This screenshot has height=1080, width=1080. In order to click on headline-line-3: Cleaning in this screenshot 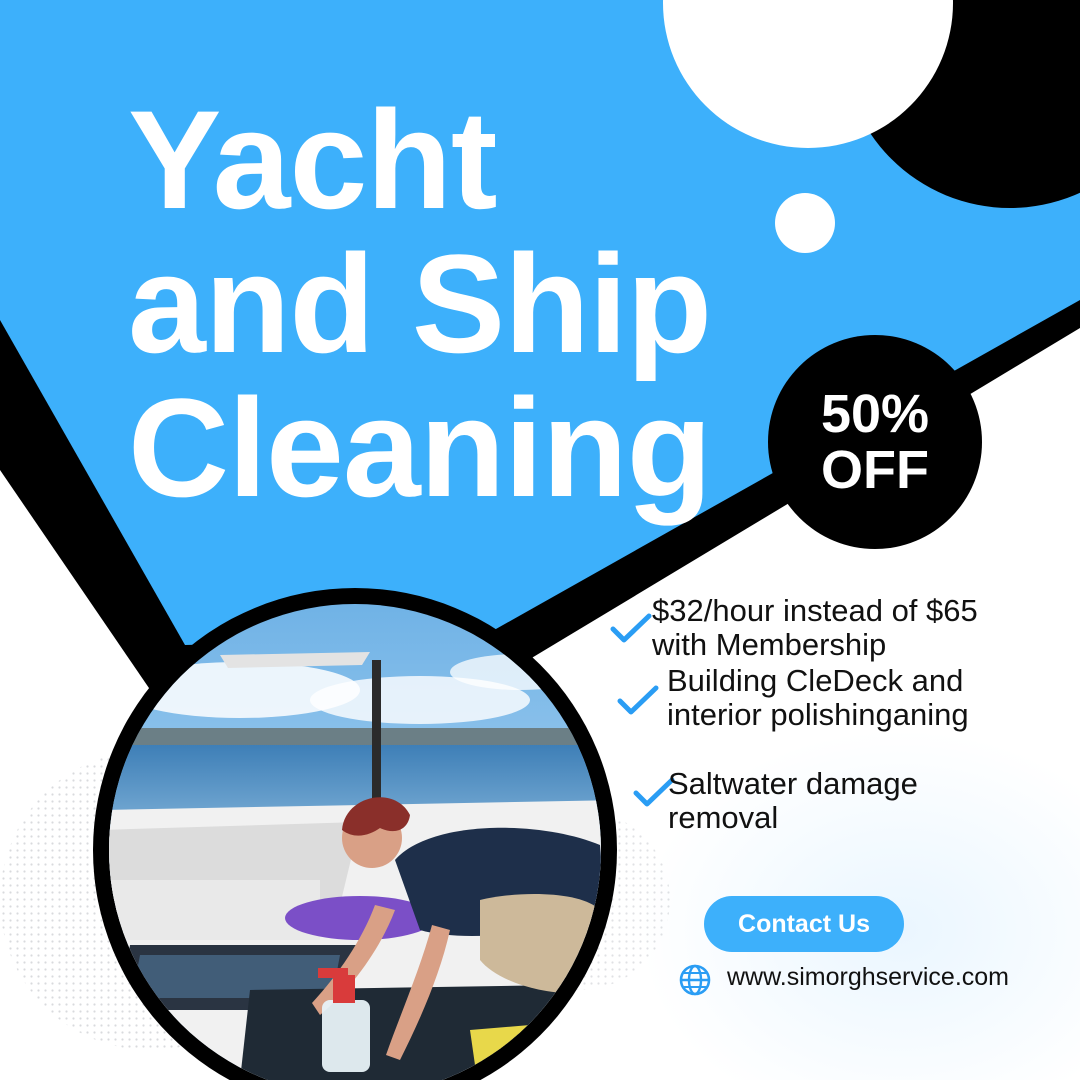, I will do `click(420, 447)`.